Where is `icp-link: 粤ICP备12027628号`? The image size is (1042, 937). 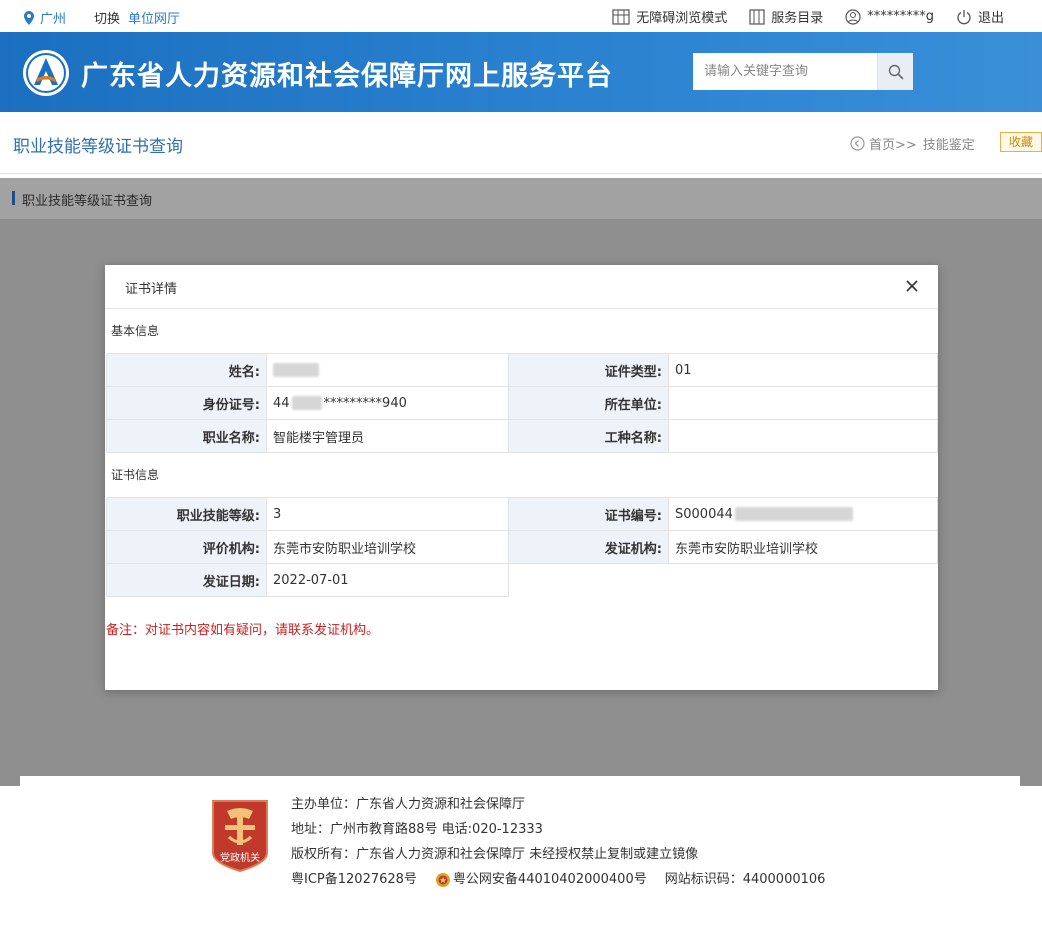 icp-link: 粤ICP备12027628号 is located at coordinates (354, 879).